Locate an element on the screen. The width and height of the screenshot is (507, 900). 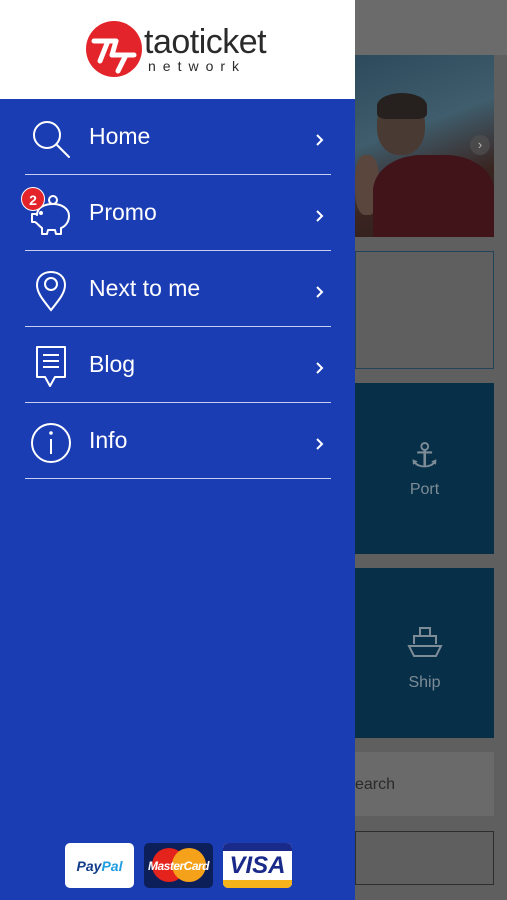
brand-logo-mark-icon is located at coordinates (114, 49).